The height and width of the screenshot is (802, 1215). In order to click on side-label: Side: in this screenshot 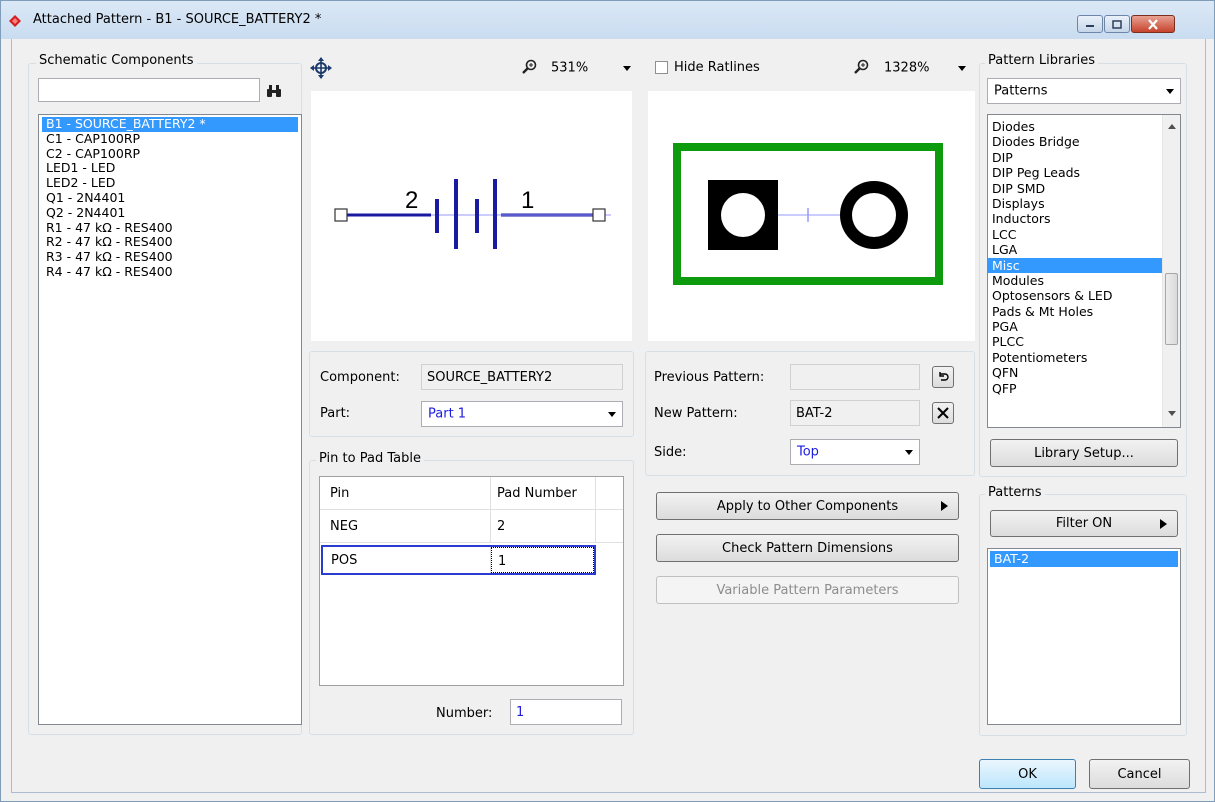, I will do `click(670, 452)`.